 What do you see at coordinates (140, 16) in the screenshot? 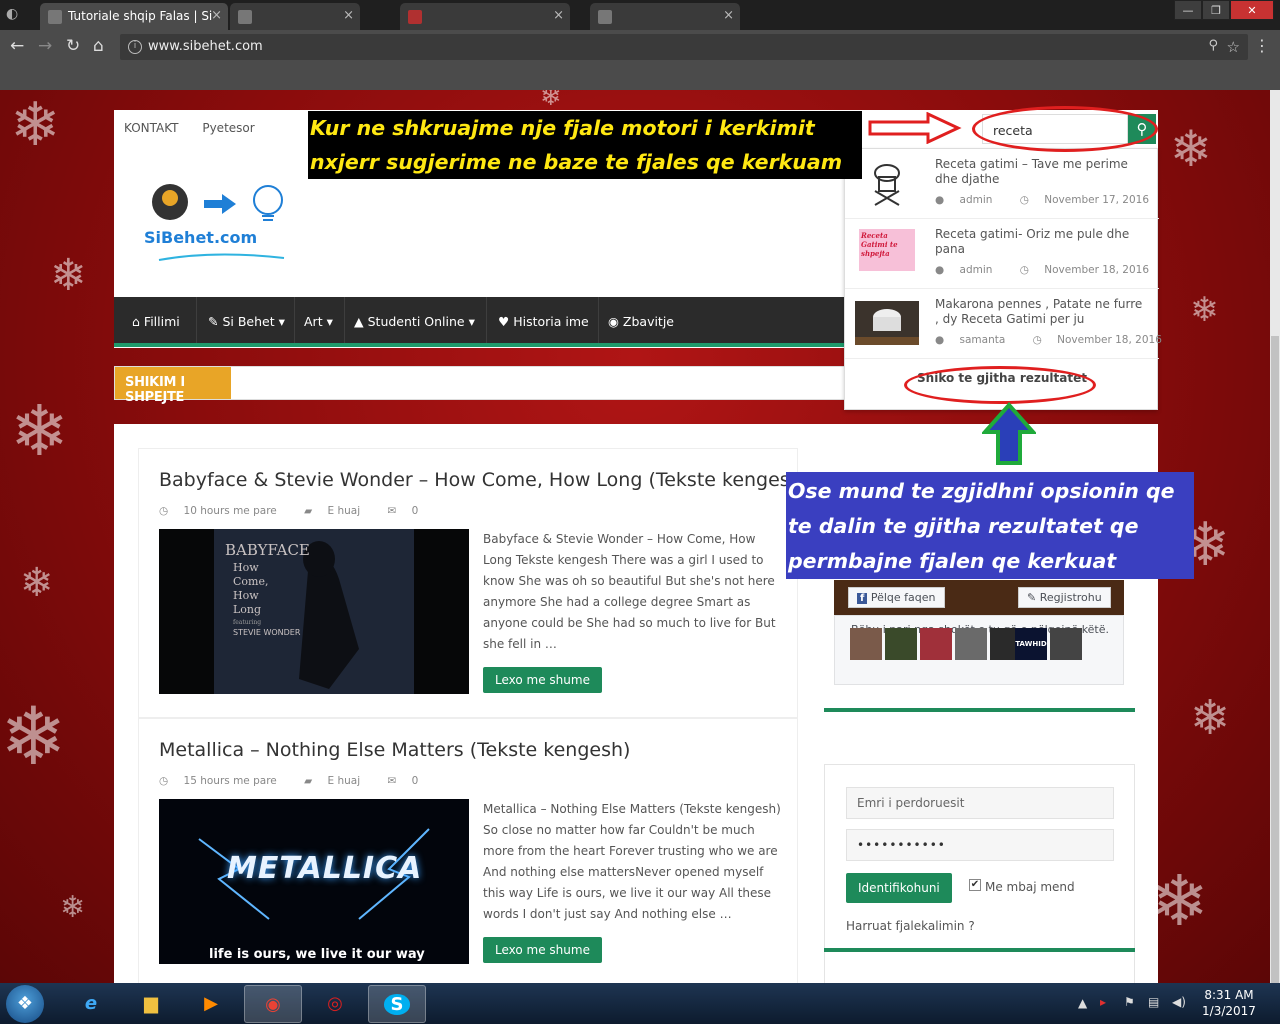
I see `tab-title: Tutoriale shqip Falas | Si` at bounding box center [140, 16].